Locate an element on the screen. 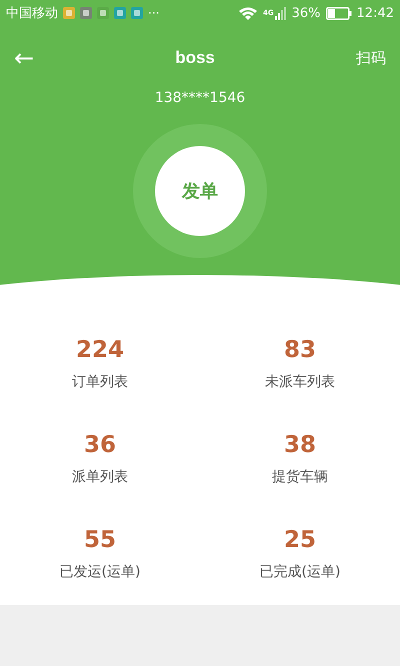 The width and height of the screenshot is (400, 666). stat-count: 83 is located at coordinates (300, 350).